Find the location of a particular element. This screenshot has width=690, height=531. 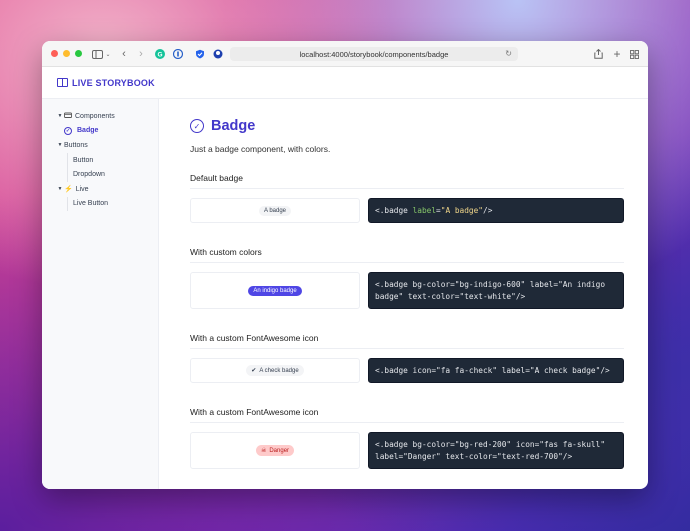

badge-label: A check badge is located at coordinates (279, 370).